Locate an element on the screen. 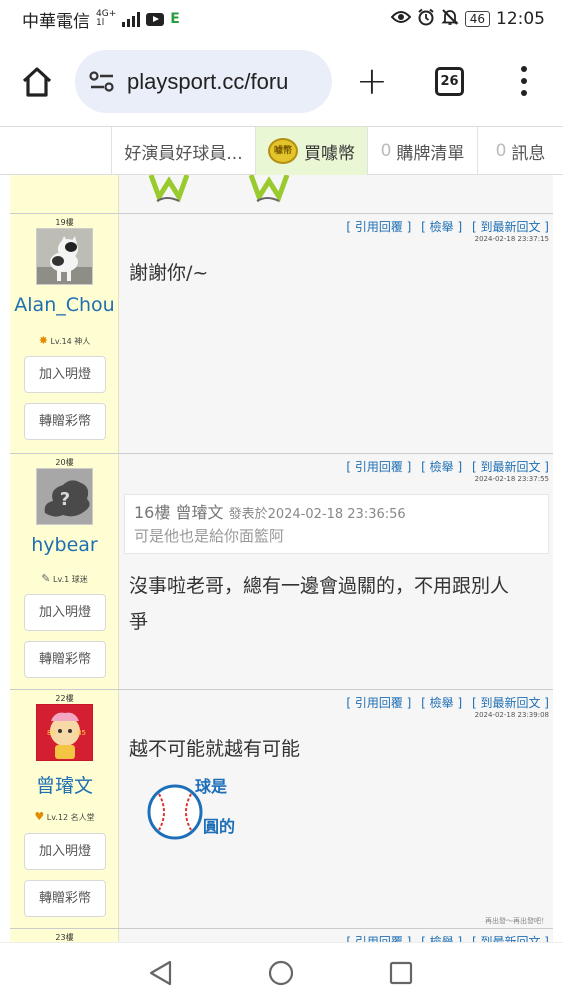 The height and width of the screenshot is (1000, 563). sticker-image is located at coordinates (219, 189).